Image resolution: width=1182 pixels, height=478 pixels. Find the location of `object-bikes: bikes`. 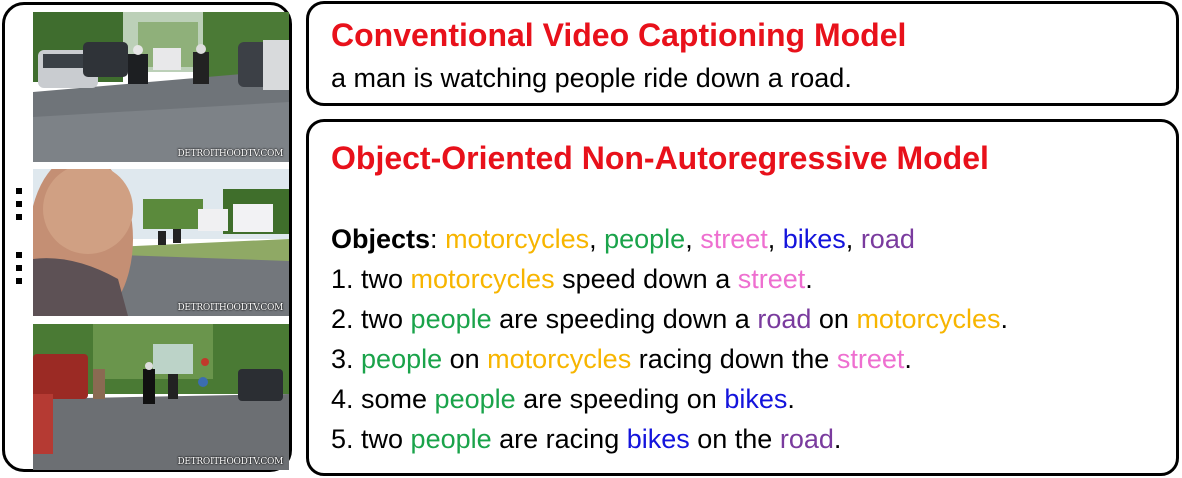

object-bikes: bikes is located at coordinates (814, 239).